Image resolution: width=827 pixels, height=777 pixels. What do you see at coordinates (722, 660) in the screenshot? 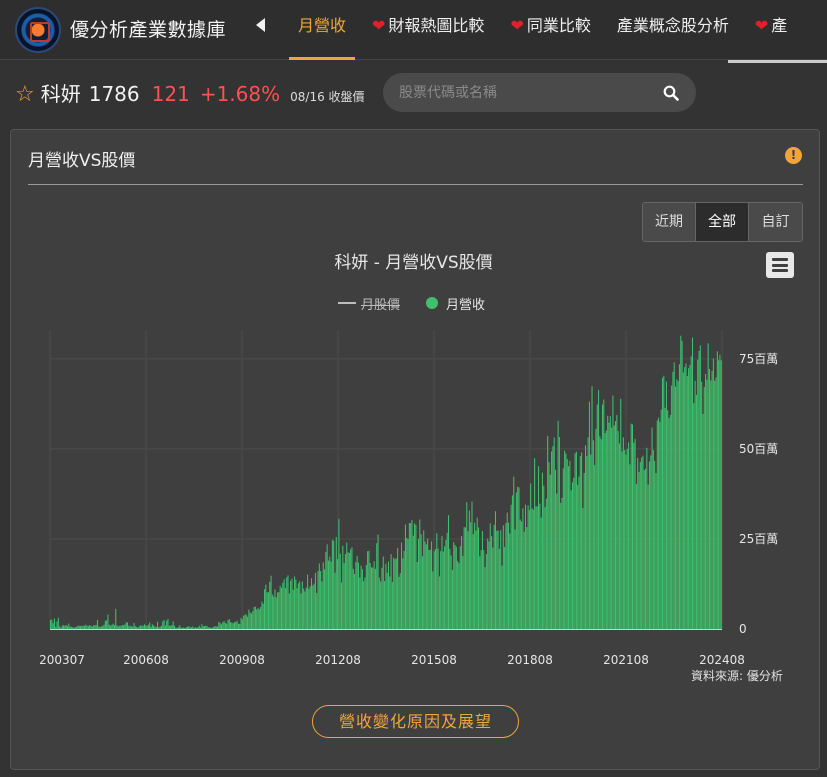
I see `x-tick-label: 202408` at bounding box center [722, 660].